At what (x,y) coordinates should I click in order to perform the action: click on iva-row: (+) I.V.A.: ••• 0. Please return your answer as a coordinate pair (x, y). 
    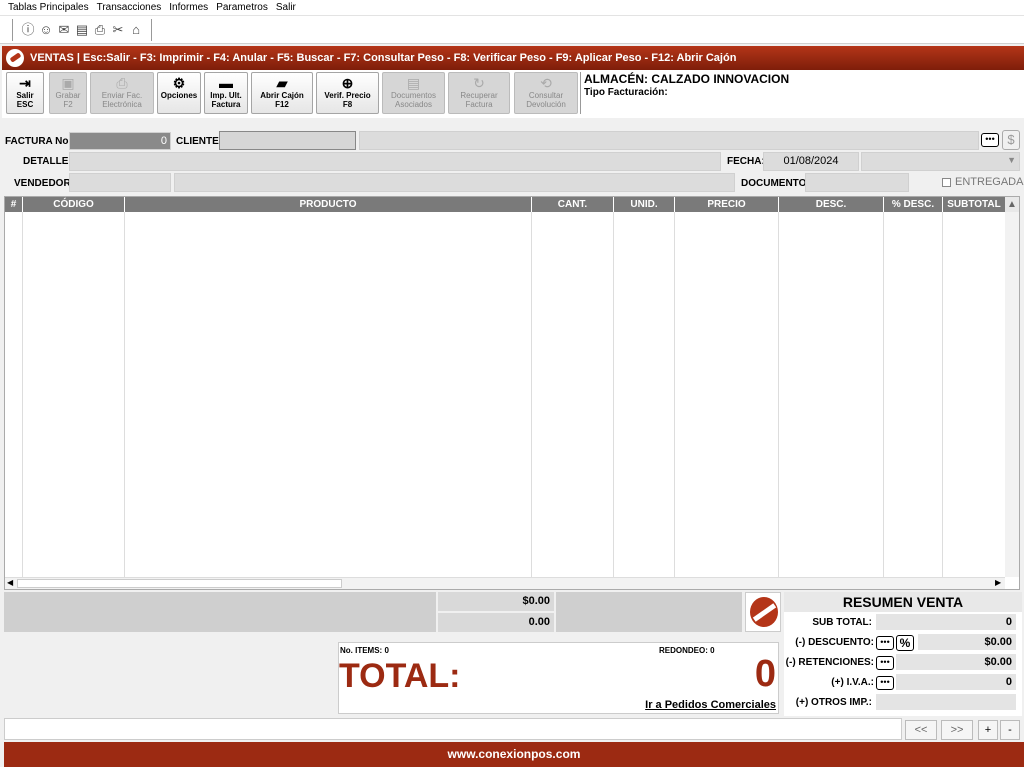
    Looking at the image, I should click on (903, 683).